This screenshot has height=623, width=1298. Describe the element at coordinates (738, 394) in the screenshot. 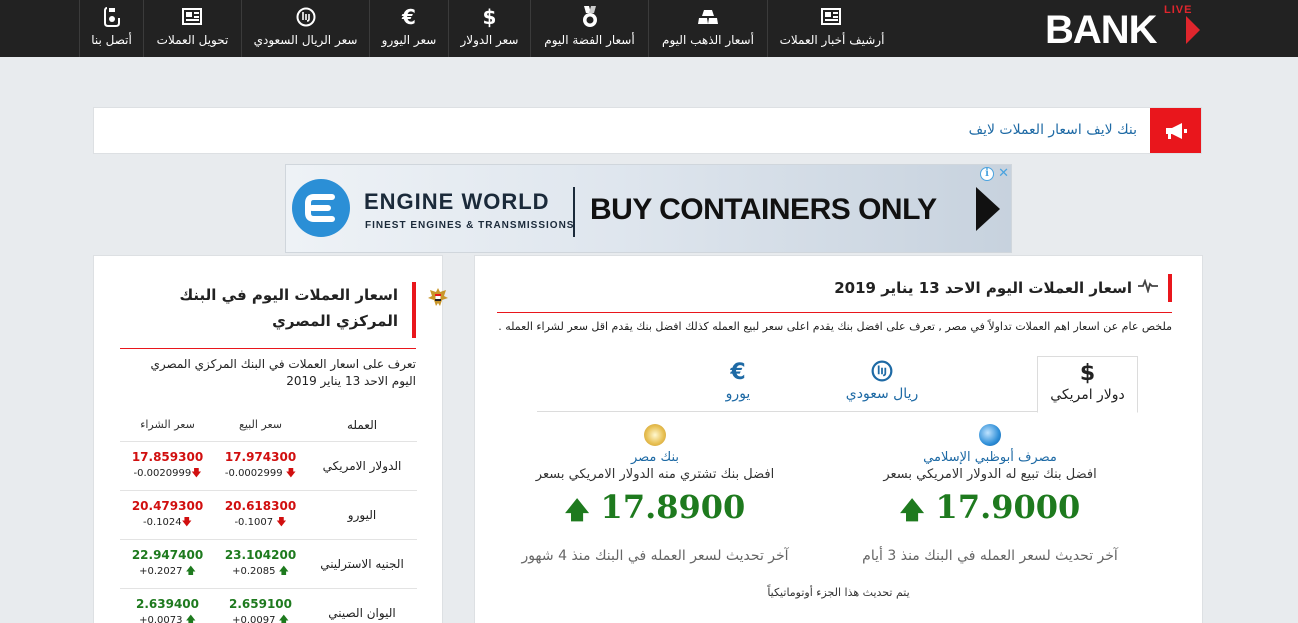

I see `tab-label: يورو` at that location.